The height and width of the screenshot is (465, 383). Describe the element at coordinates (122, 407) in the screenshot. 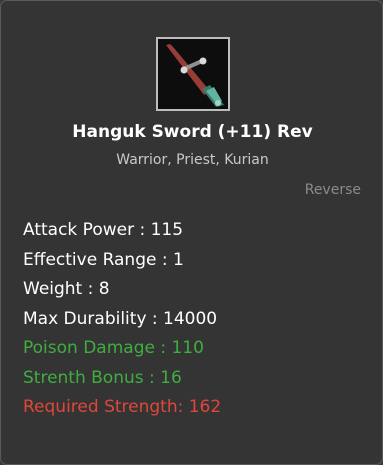

I see `stat-required-strength: Required Strength: 162` at that location.